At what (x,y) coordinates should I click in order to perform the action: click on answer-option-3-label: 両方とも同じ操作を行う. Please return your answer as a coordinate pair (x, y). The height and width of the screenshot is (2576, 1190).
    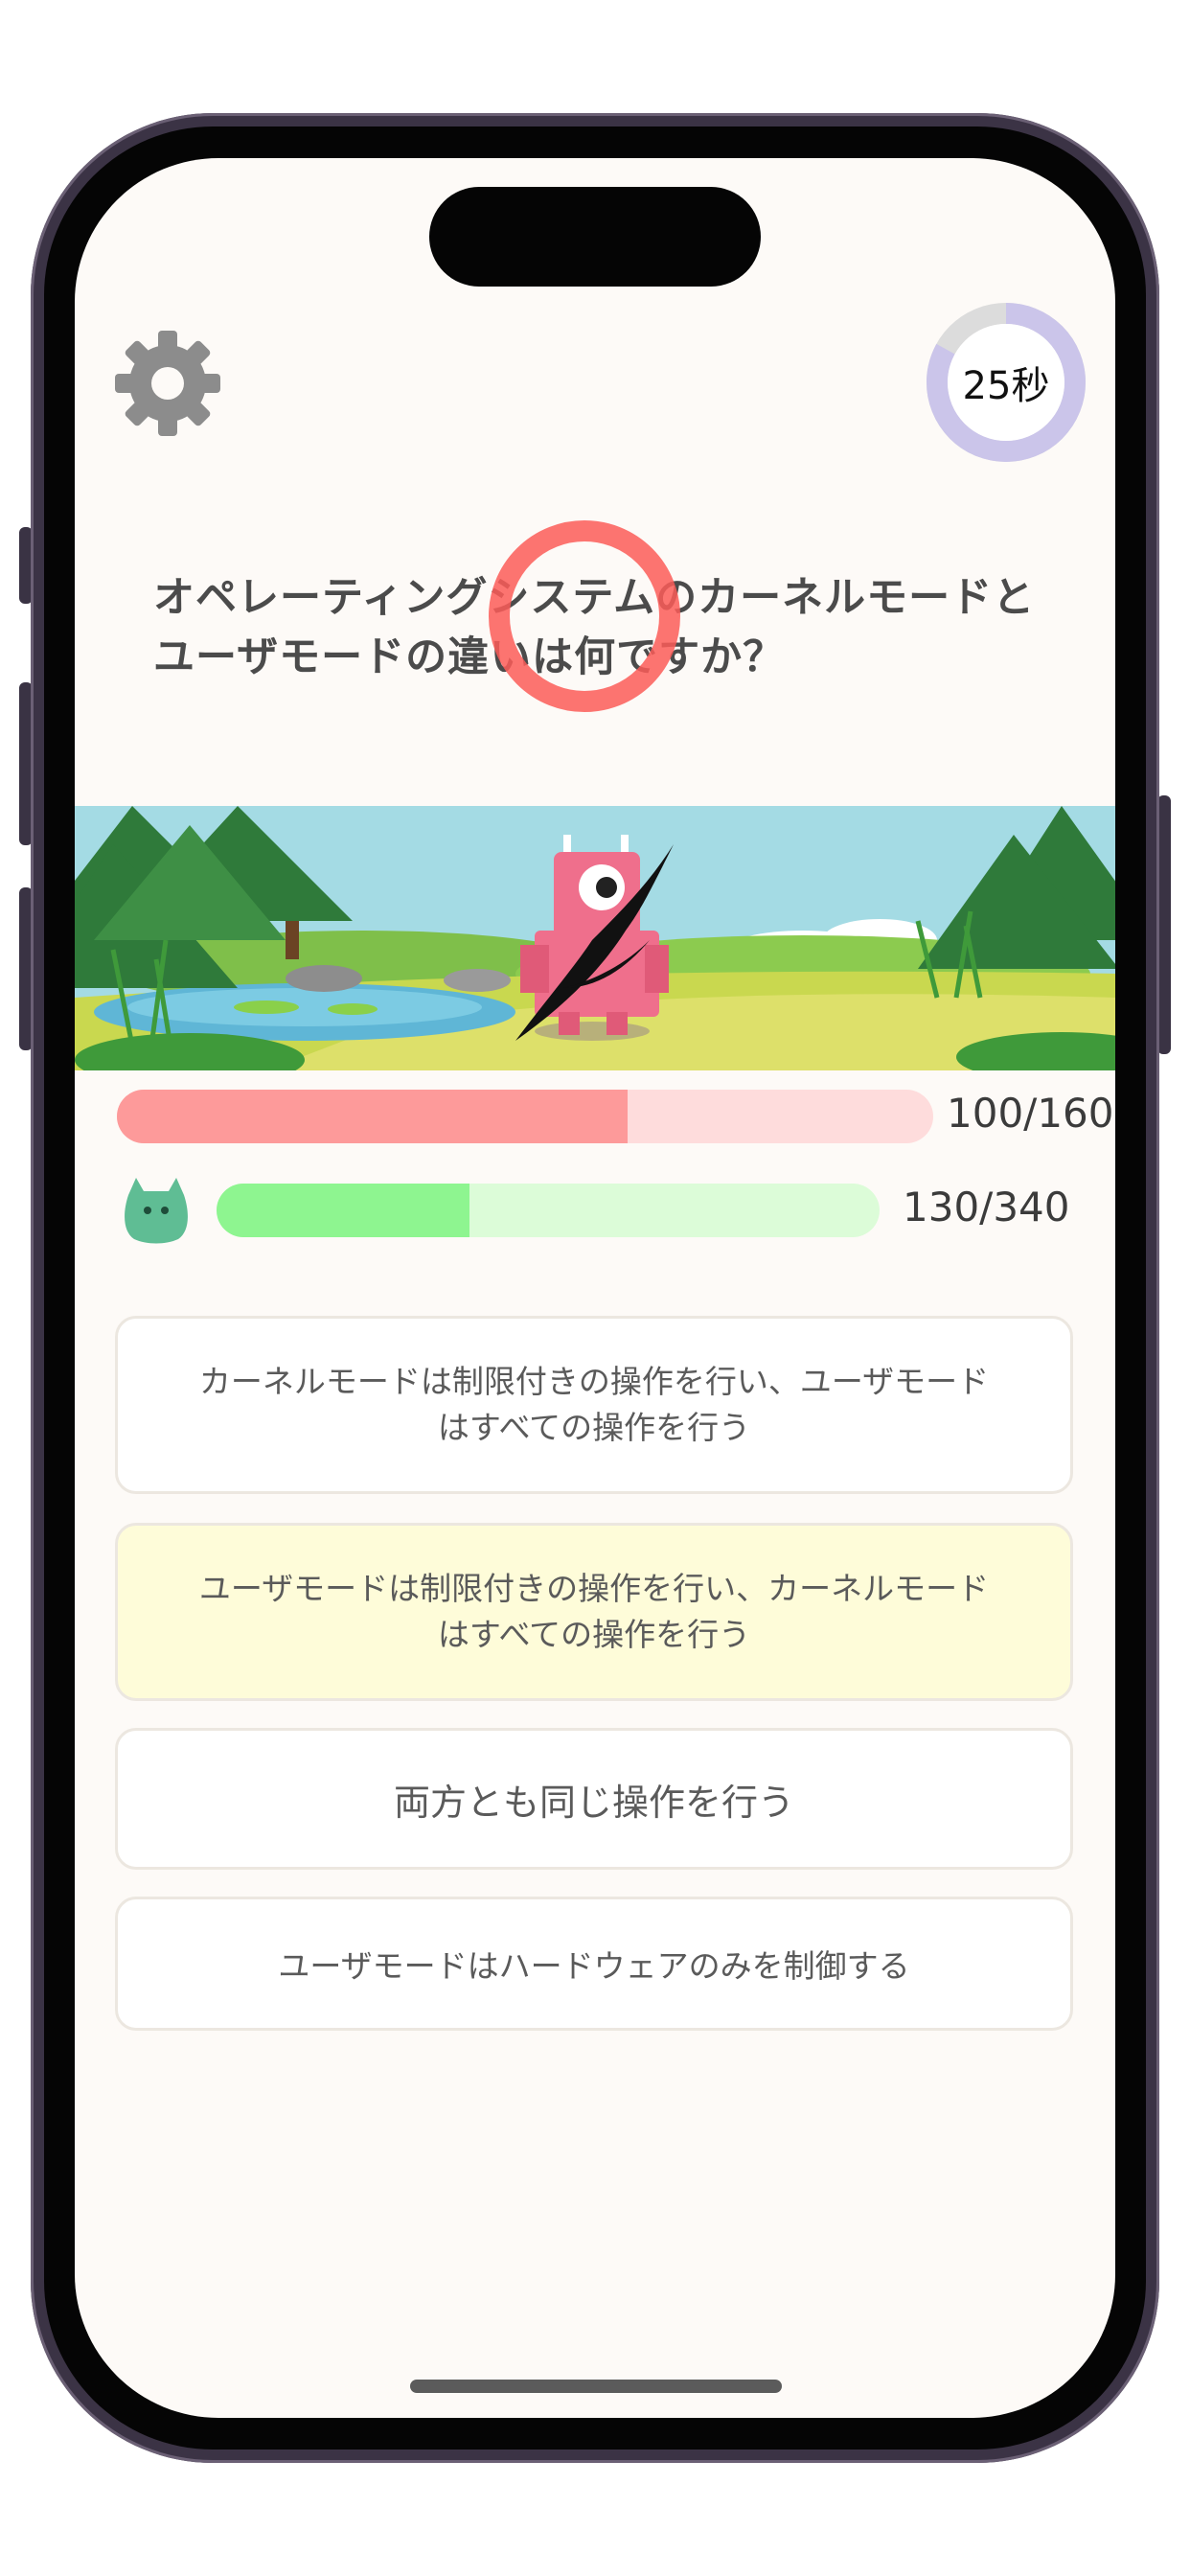
    Looking at the image, I should click on (593, 1802).